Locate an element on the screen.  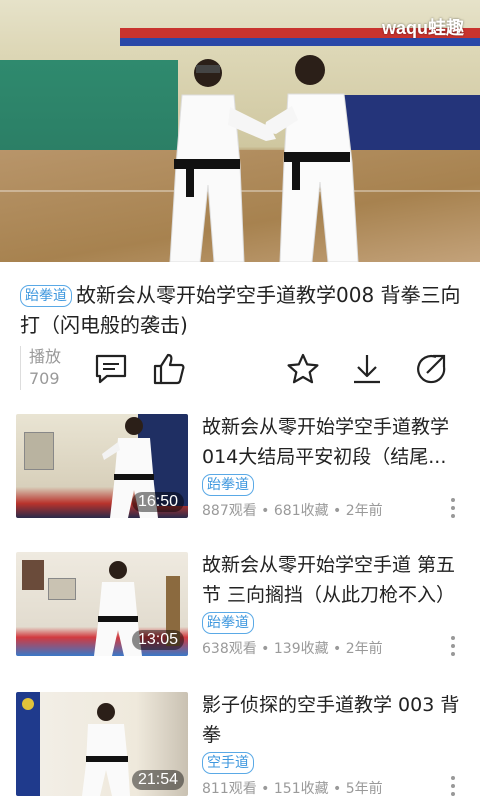
play-count-value: 709 is located at coordinates (44, 378).